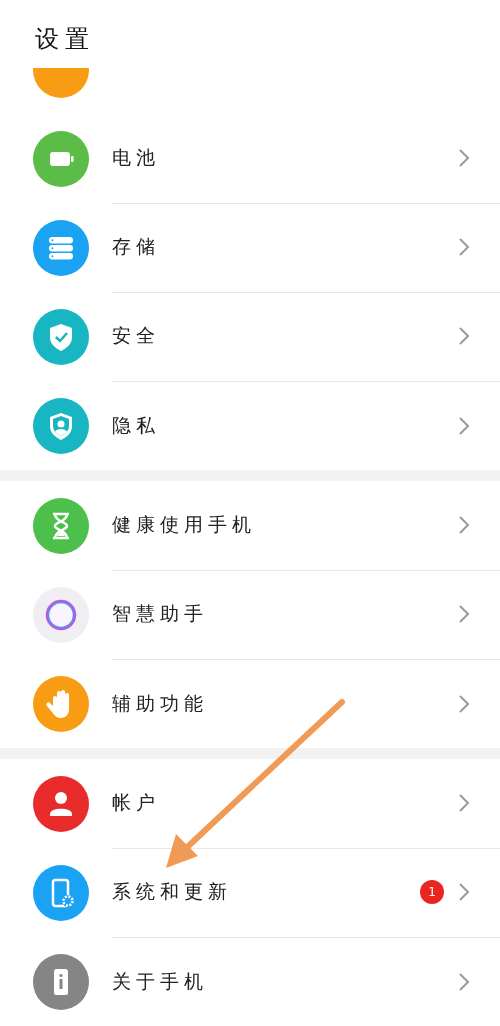 Image resolution: width=500 pixels, height=1026 pixels. Describe the element at coordinates (250, 614) in the screenshot. I see `settings-item: 智慧助手` at that location.